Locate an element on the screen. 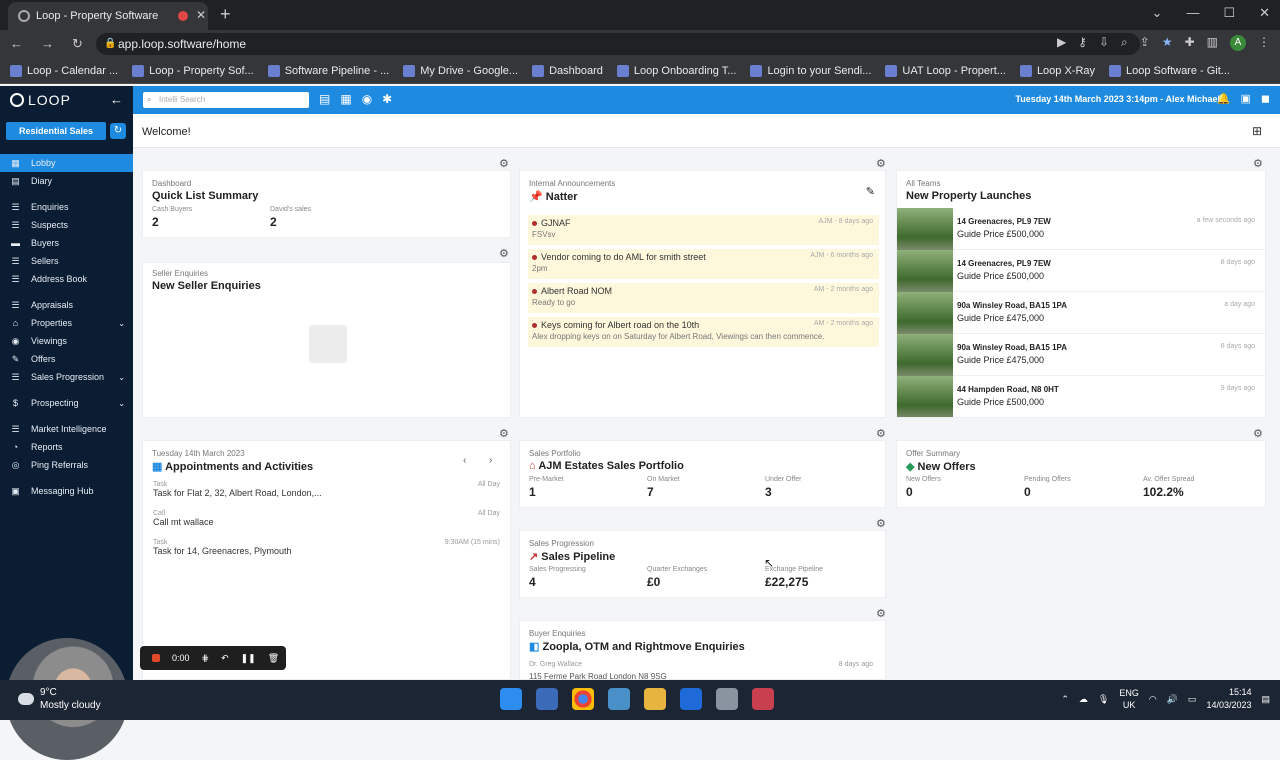  folder-icon is located at coordinates (655, 699).